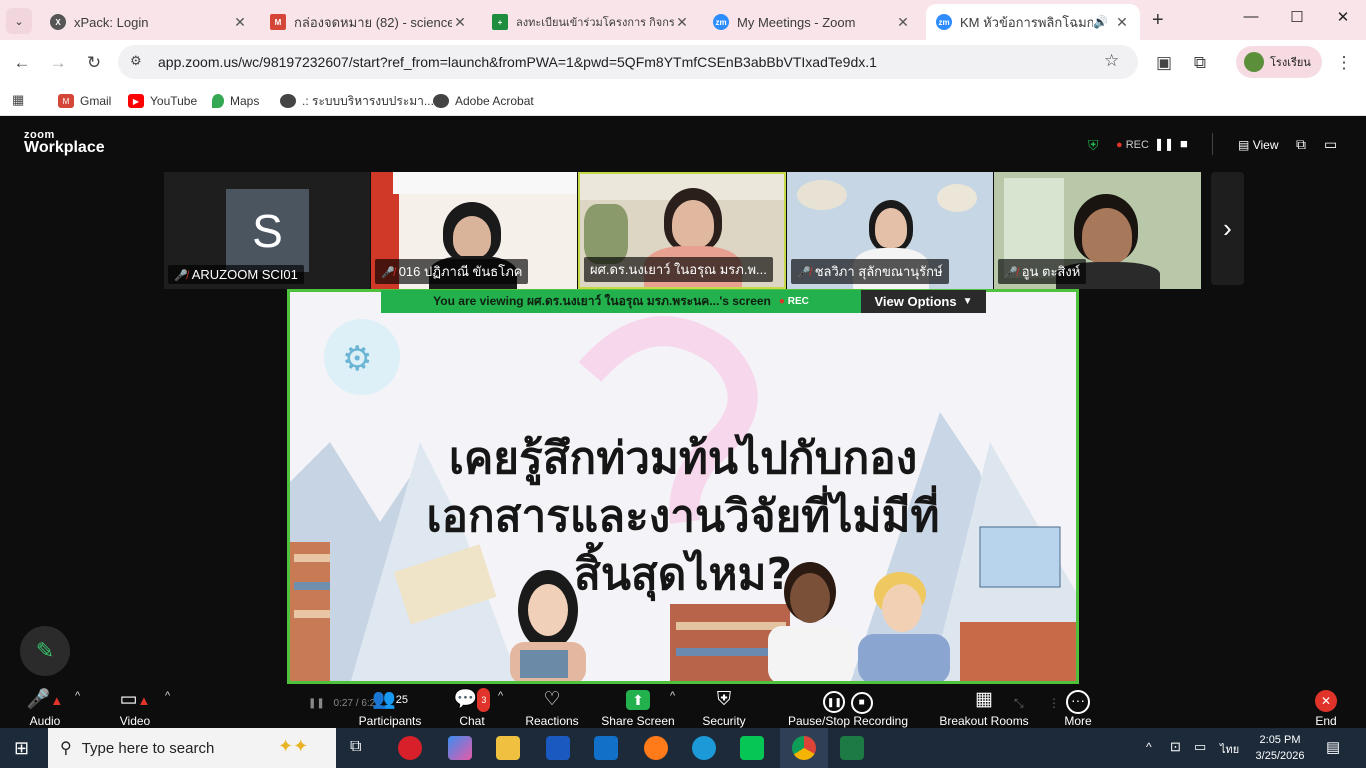 The height and width of the screenshot is (768, 1366). I want to click on tab-gmail: M กล่องจดหมาย (82) - science@ ✕, so click(369, 22).